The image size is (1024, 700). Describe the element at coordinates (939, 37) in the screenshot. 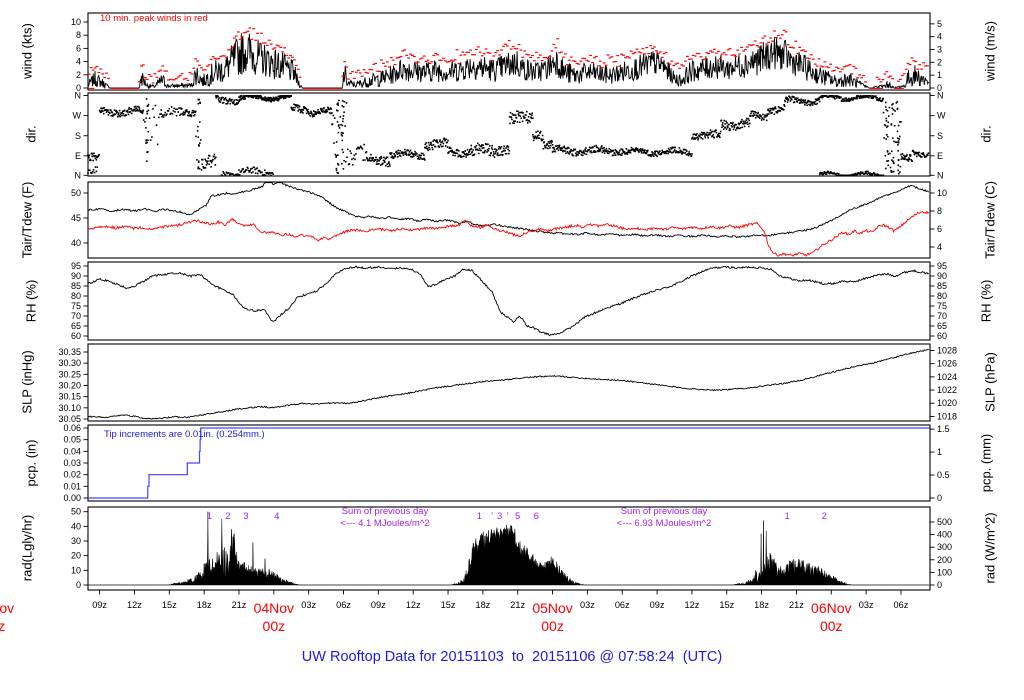

I see `ytick-label-wind-right: 4` at that location.